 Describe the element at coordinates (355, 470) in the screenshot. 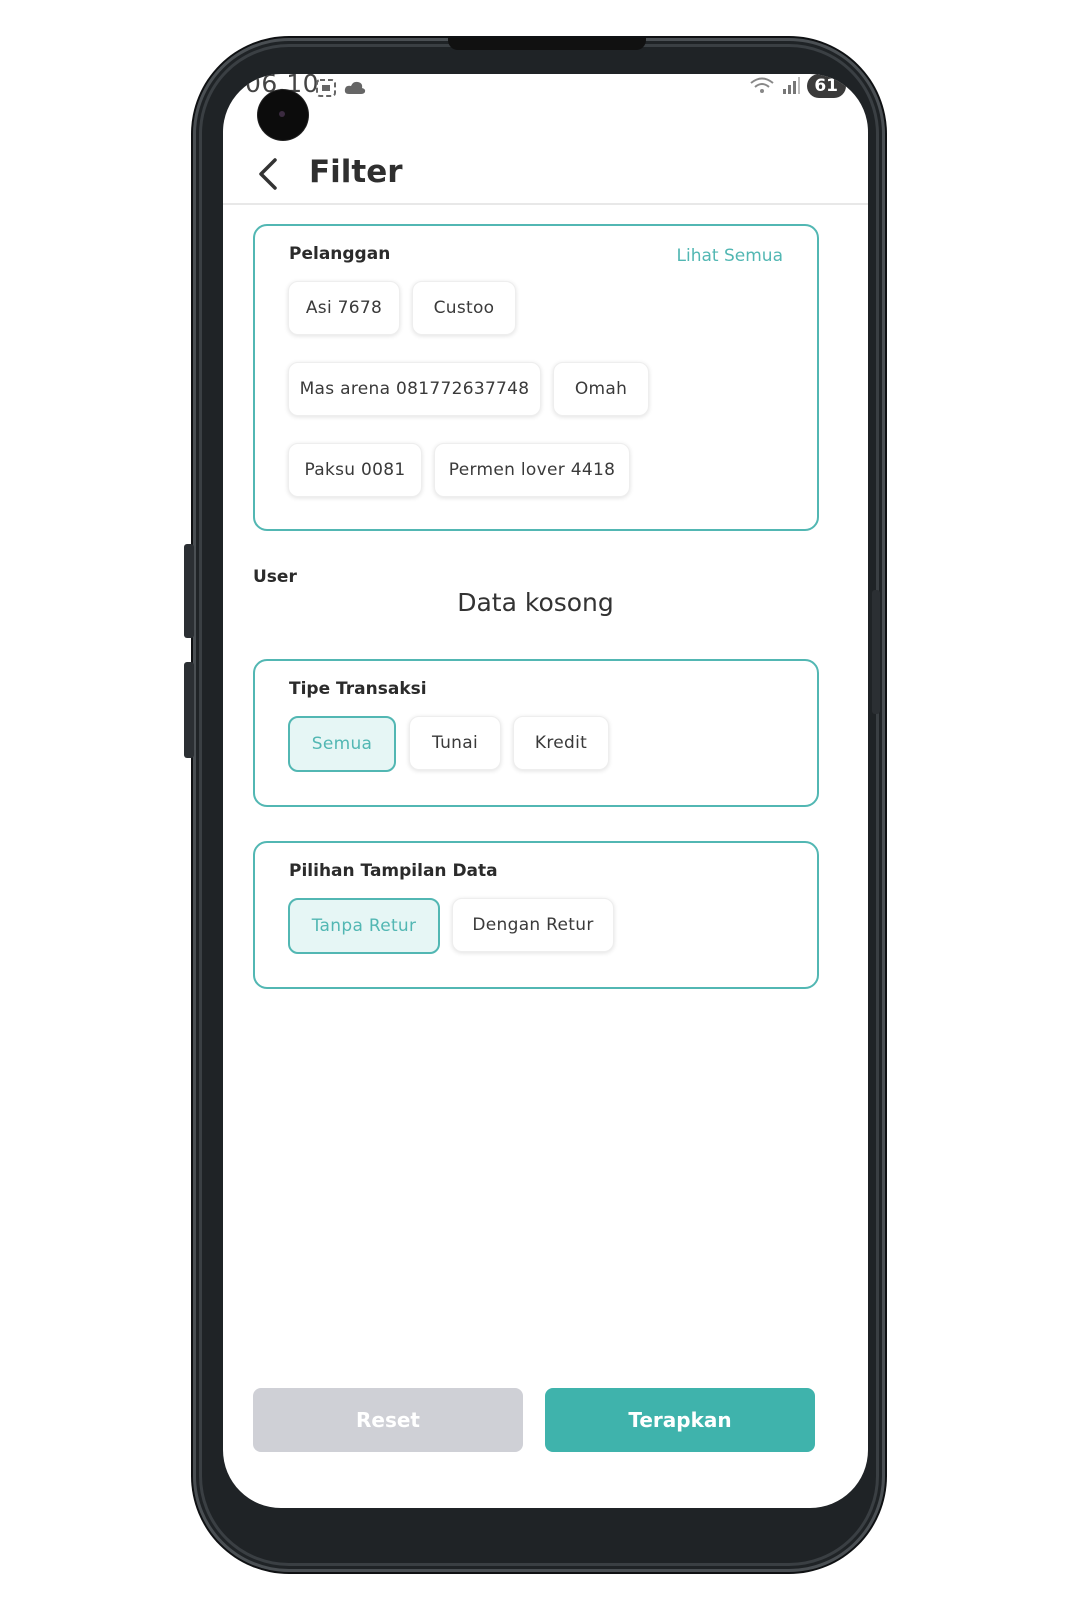

I see `customer-chip: Paksu 0081` at that location.